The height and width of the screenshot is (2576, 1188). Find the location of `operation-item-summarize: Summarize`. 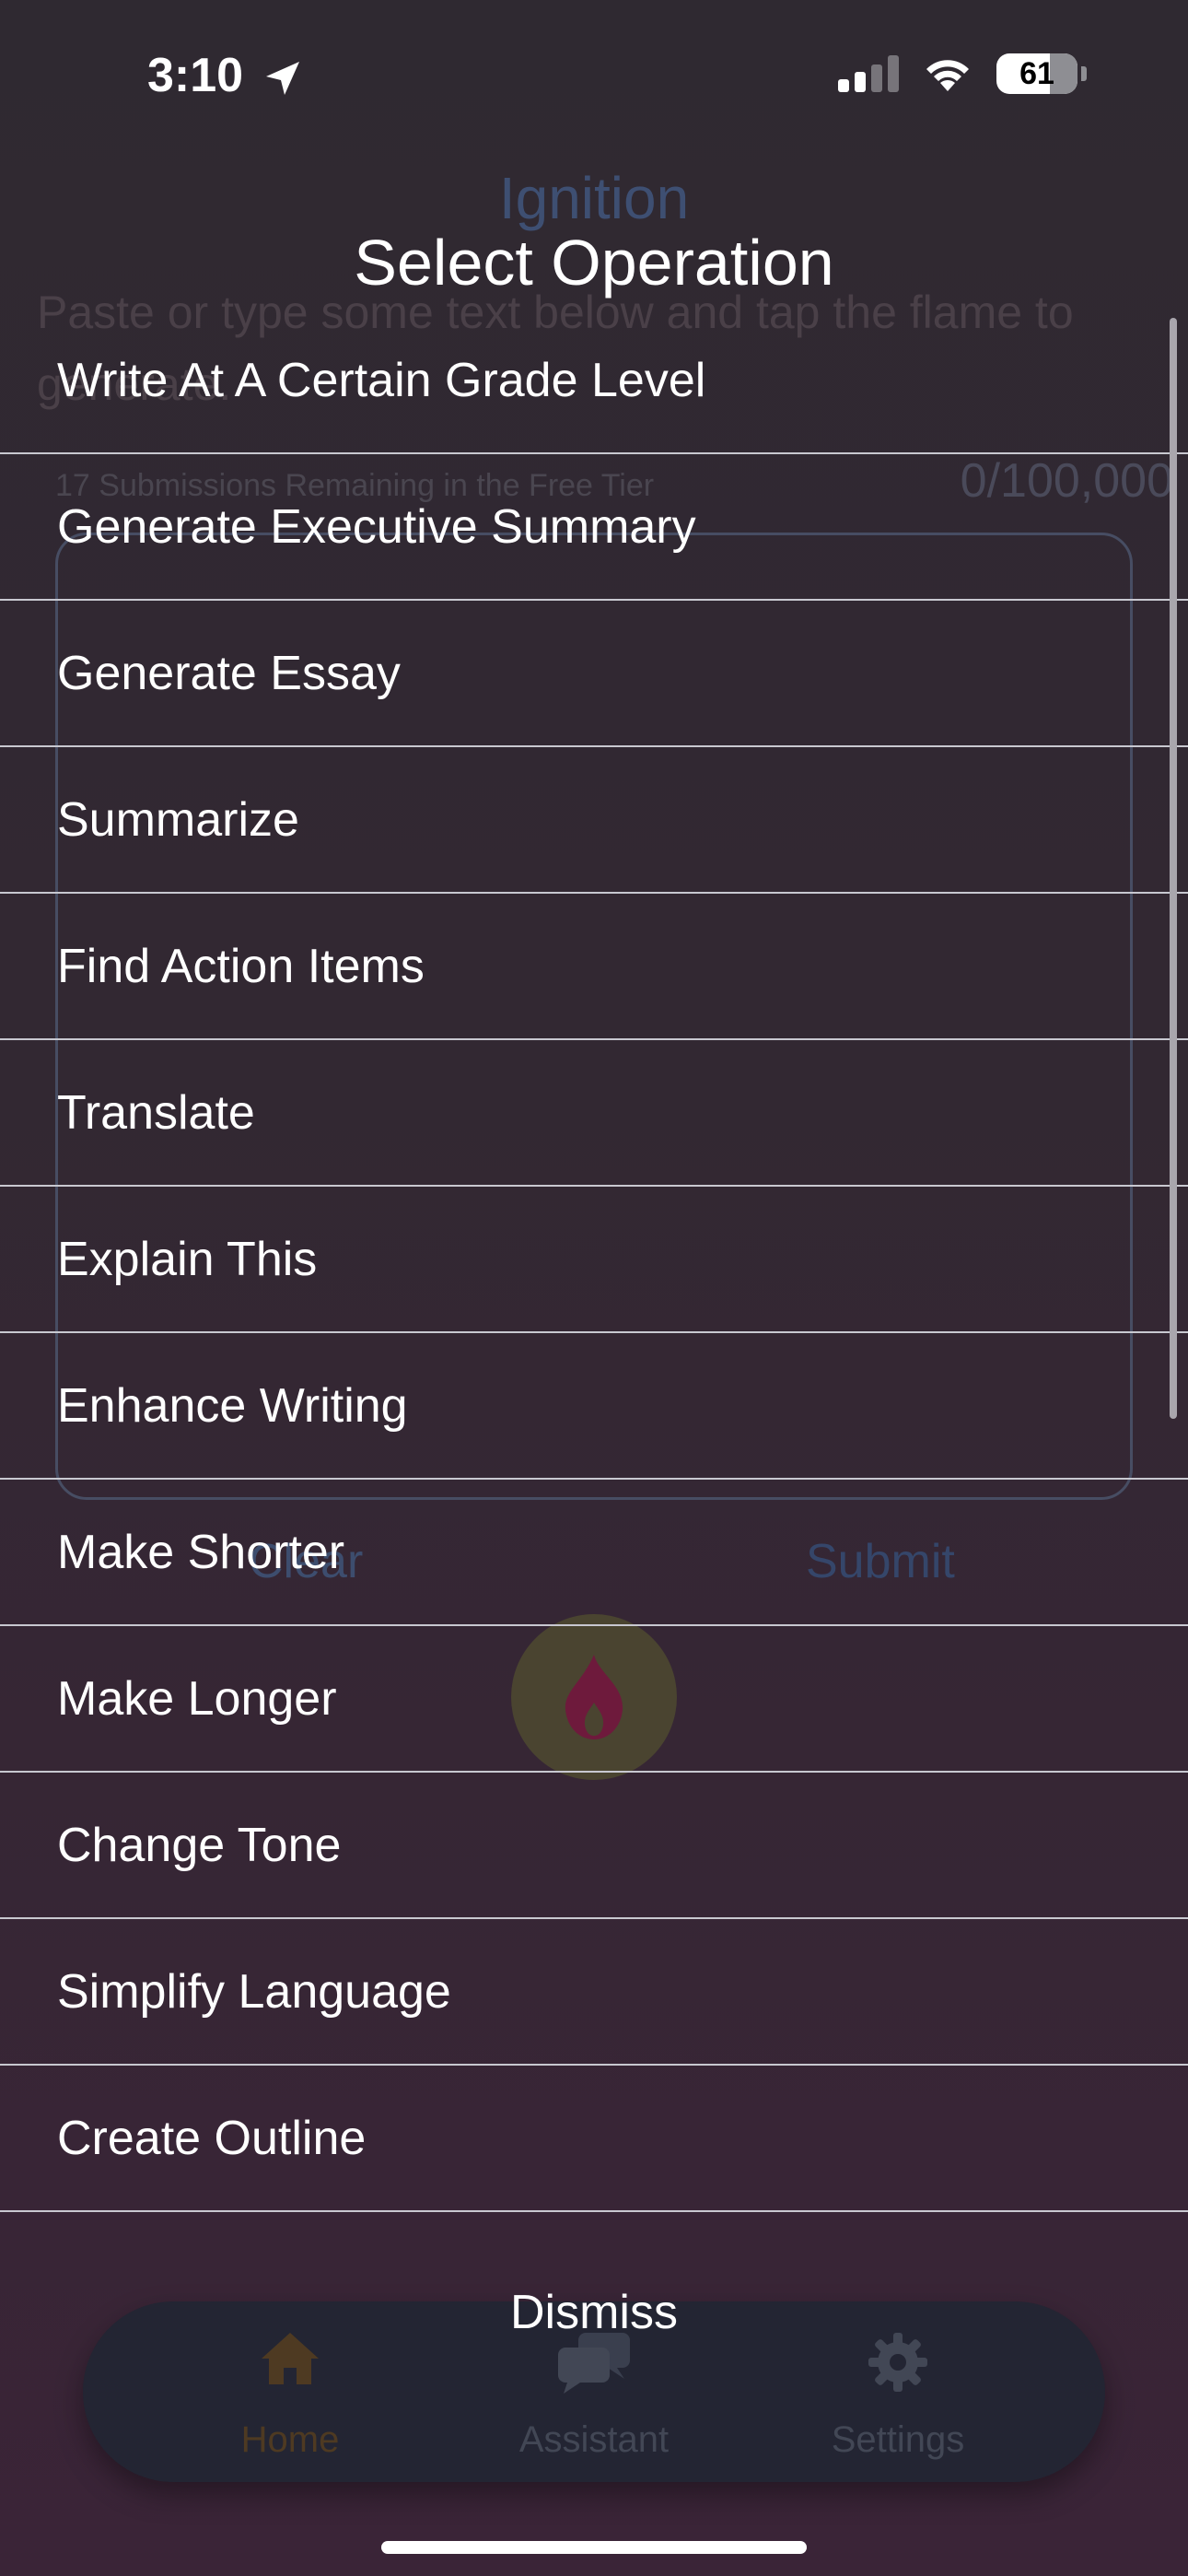

operation-item-summarize: Summarize is located at coordinates (594, 820).